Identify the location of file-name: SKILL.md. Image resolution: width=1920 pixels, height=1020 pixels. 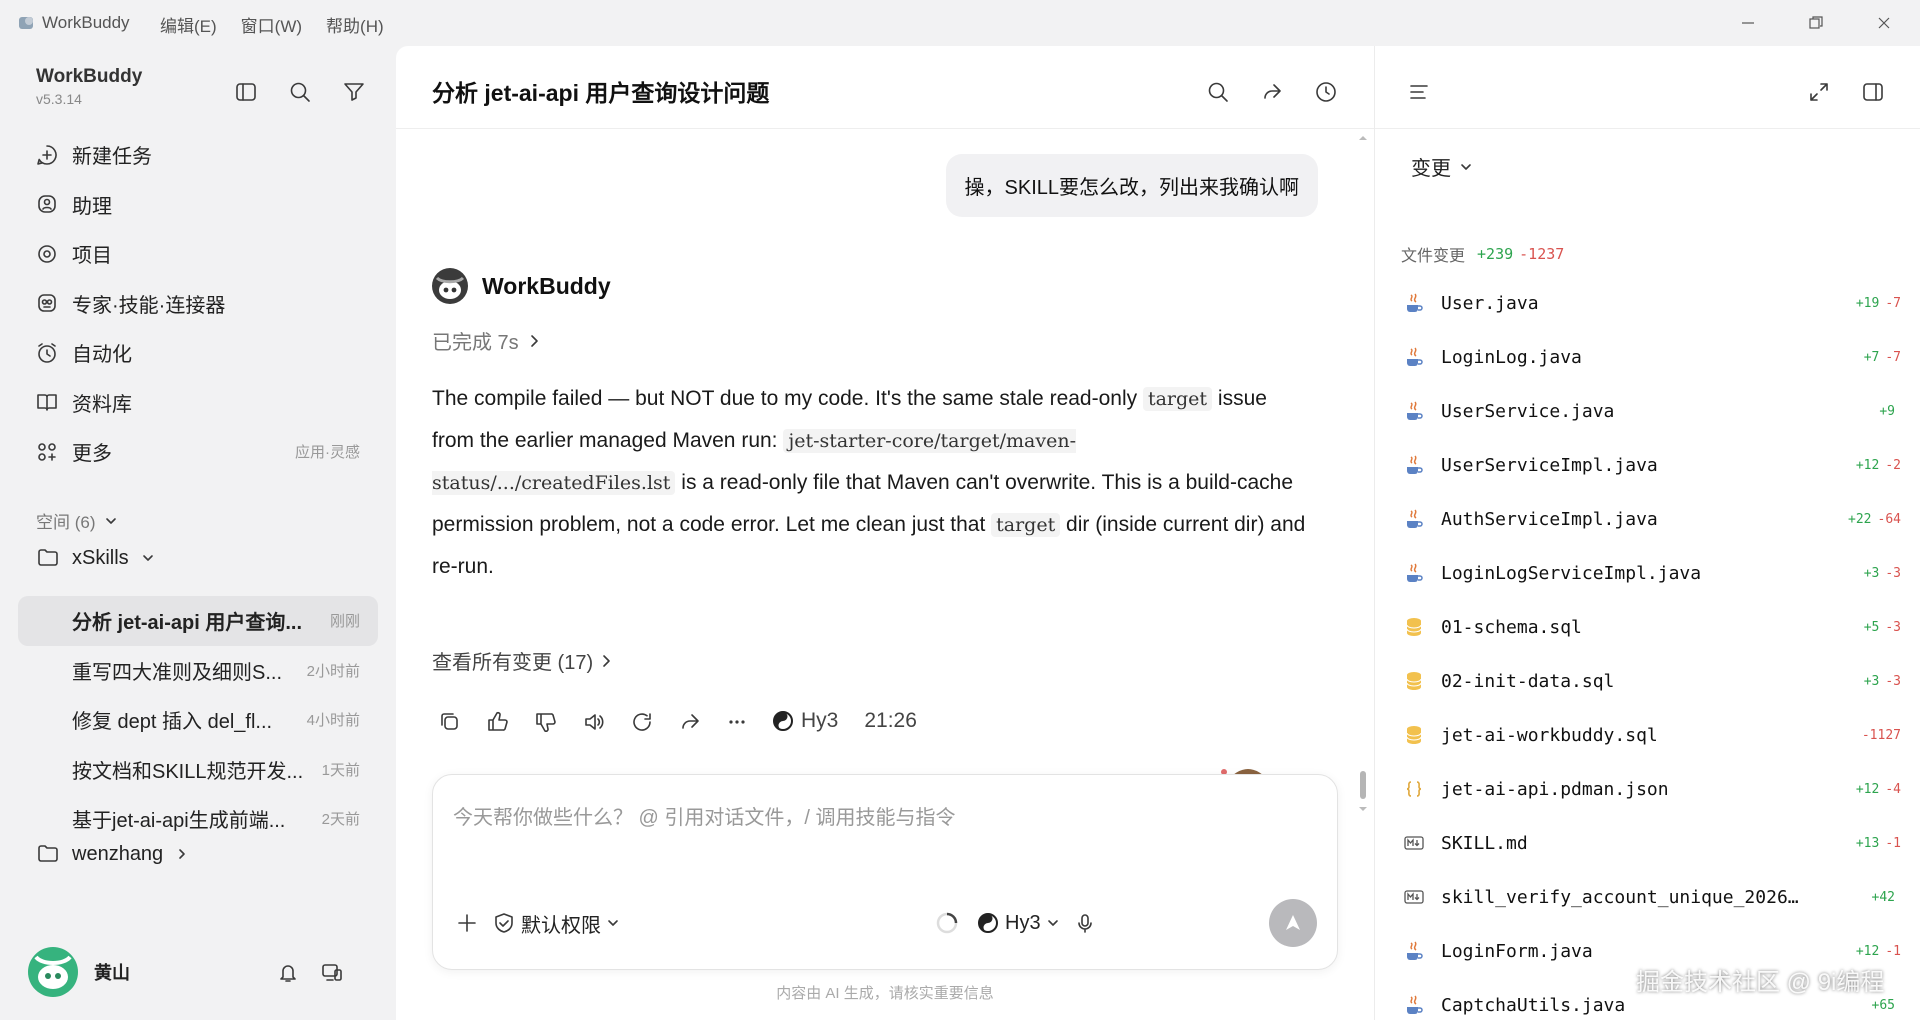
(1484, 843).